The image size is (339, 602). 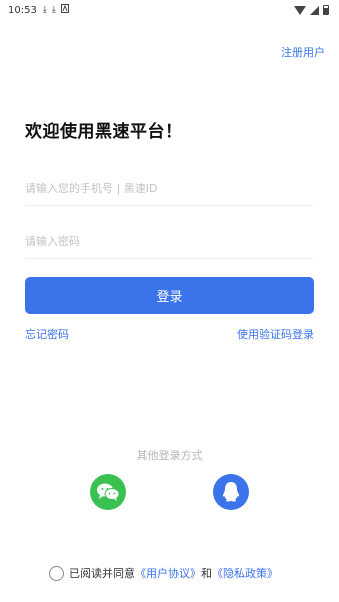 What do you see at coordinates (47, 334) in the screenshot?
I see `forgot-password-link: 忘记密码` at bounding box center [47, 334].